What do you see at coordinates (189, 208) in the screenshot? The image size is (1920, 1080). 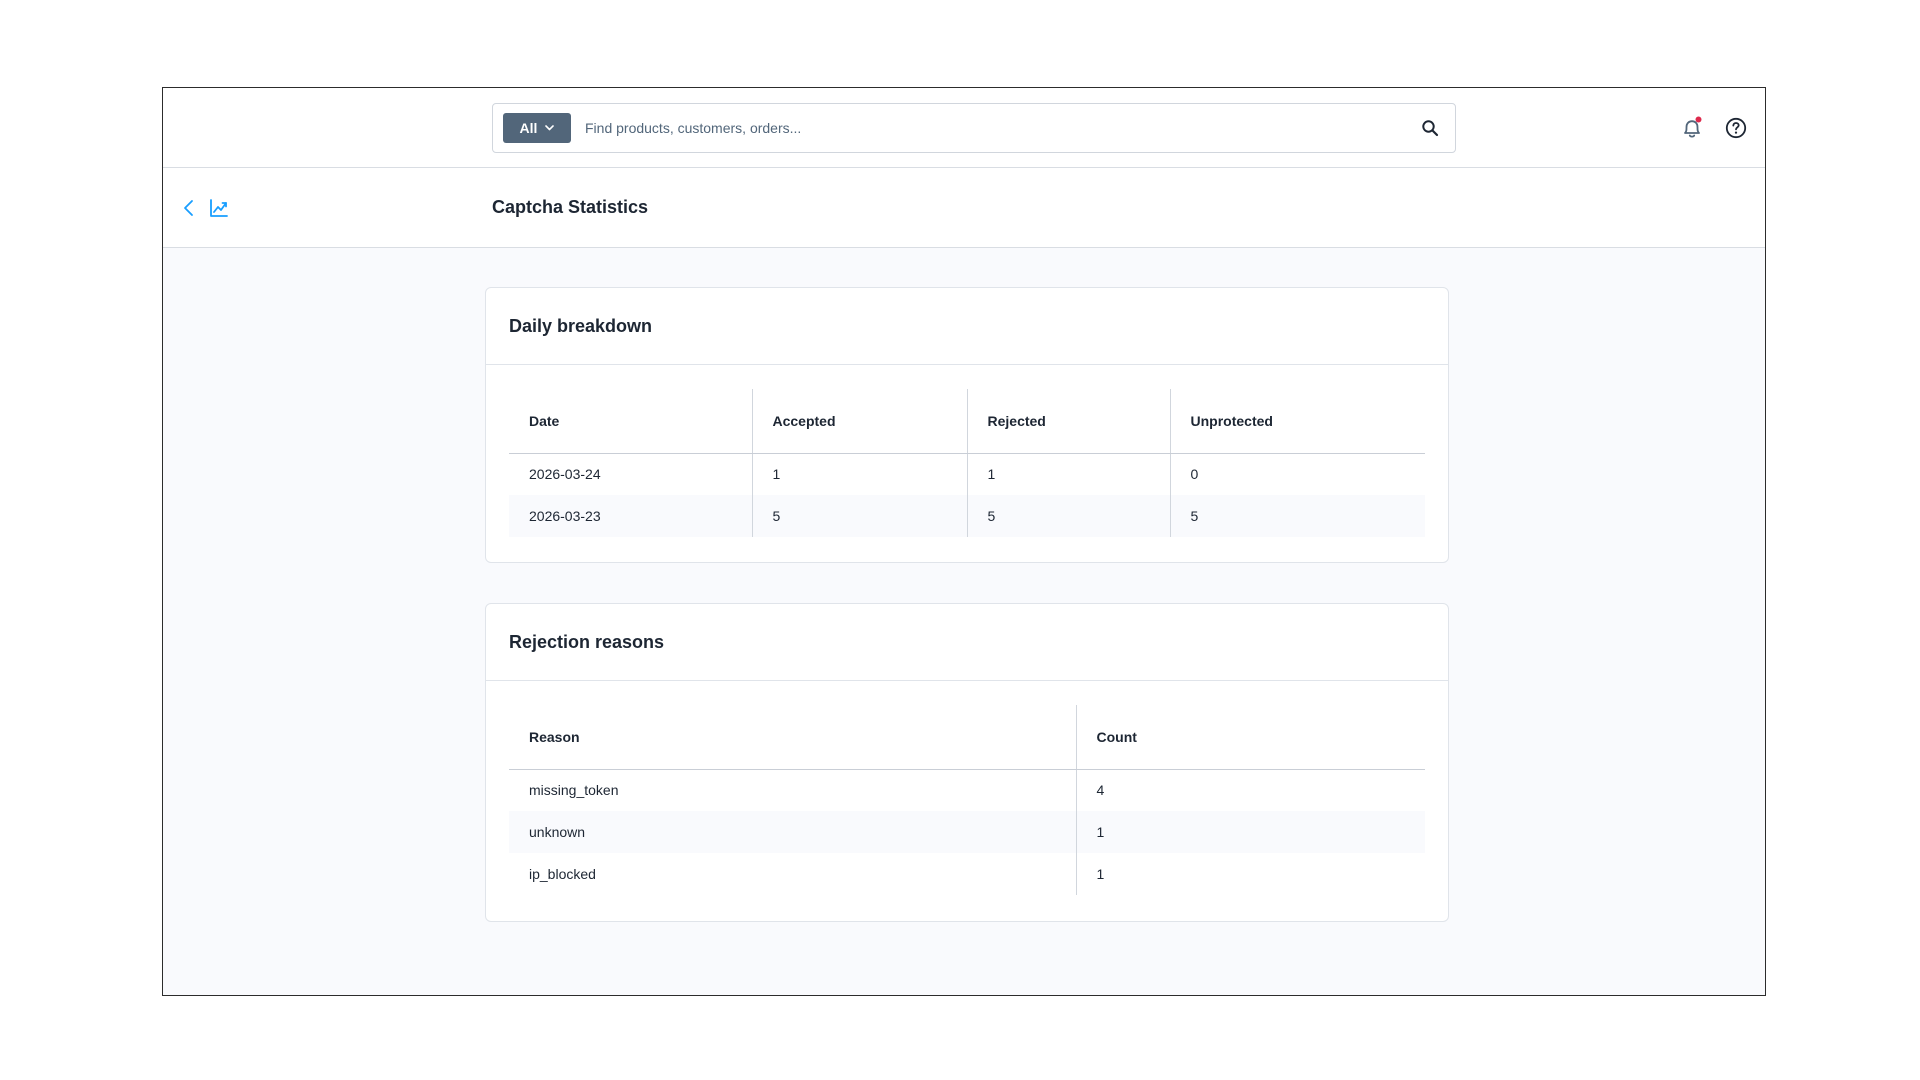 I see `chevron-left-icon` at bounding box center [189, 208].